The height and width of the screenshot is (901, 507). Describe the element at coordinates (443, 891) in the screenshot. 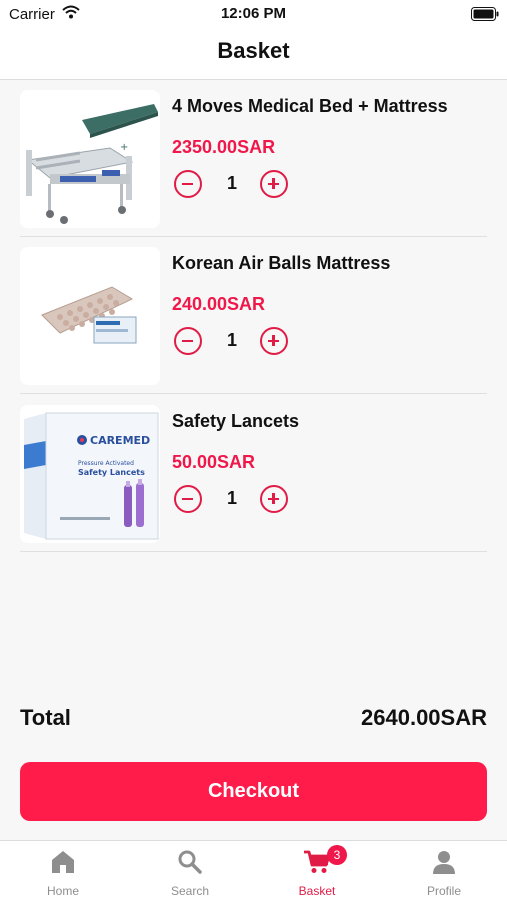

I see `tab-label-profile: Profile` at that location.